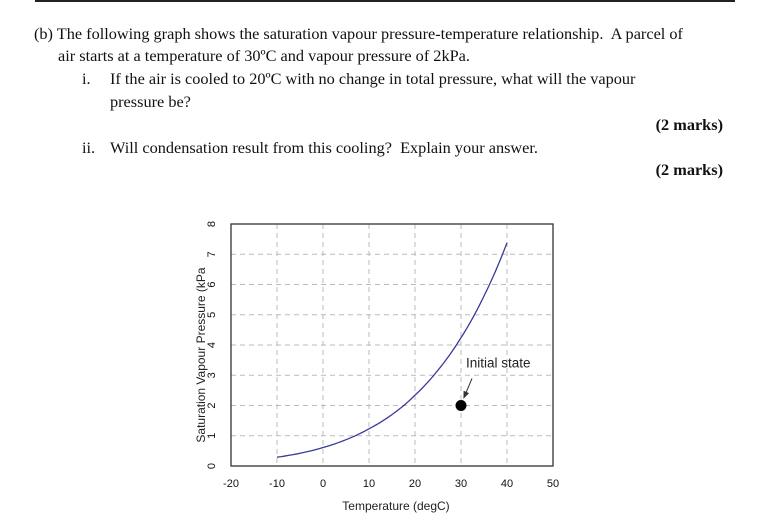 The width and height of the screenshot is (773, 527). What do you see at coordinates (395, 506) in the screenshot?
I see `x-axis-label: Temperature (degC)` at bounding box center [395, 506].